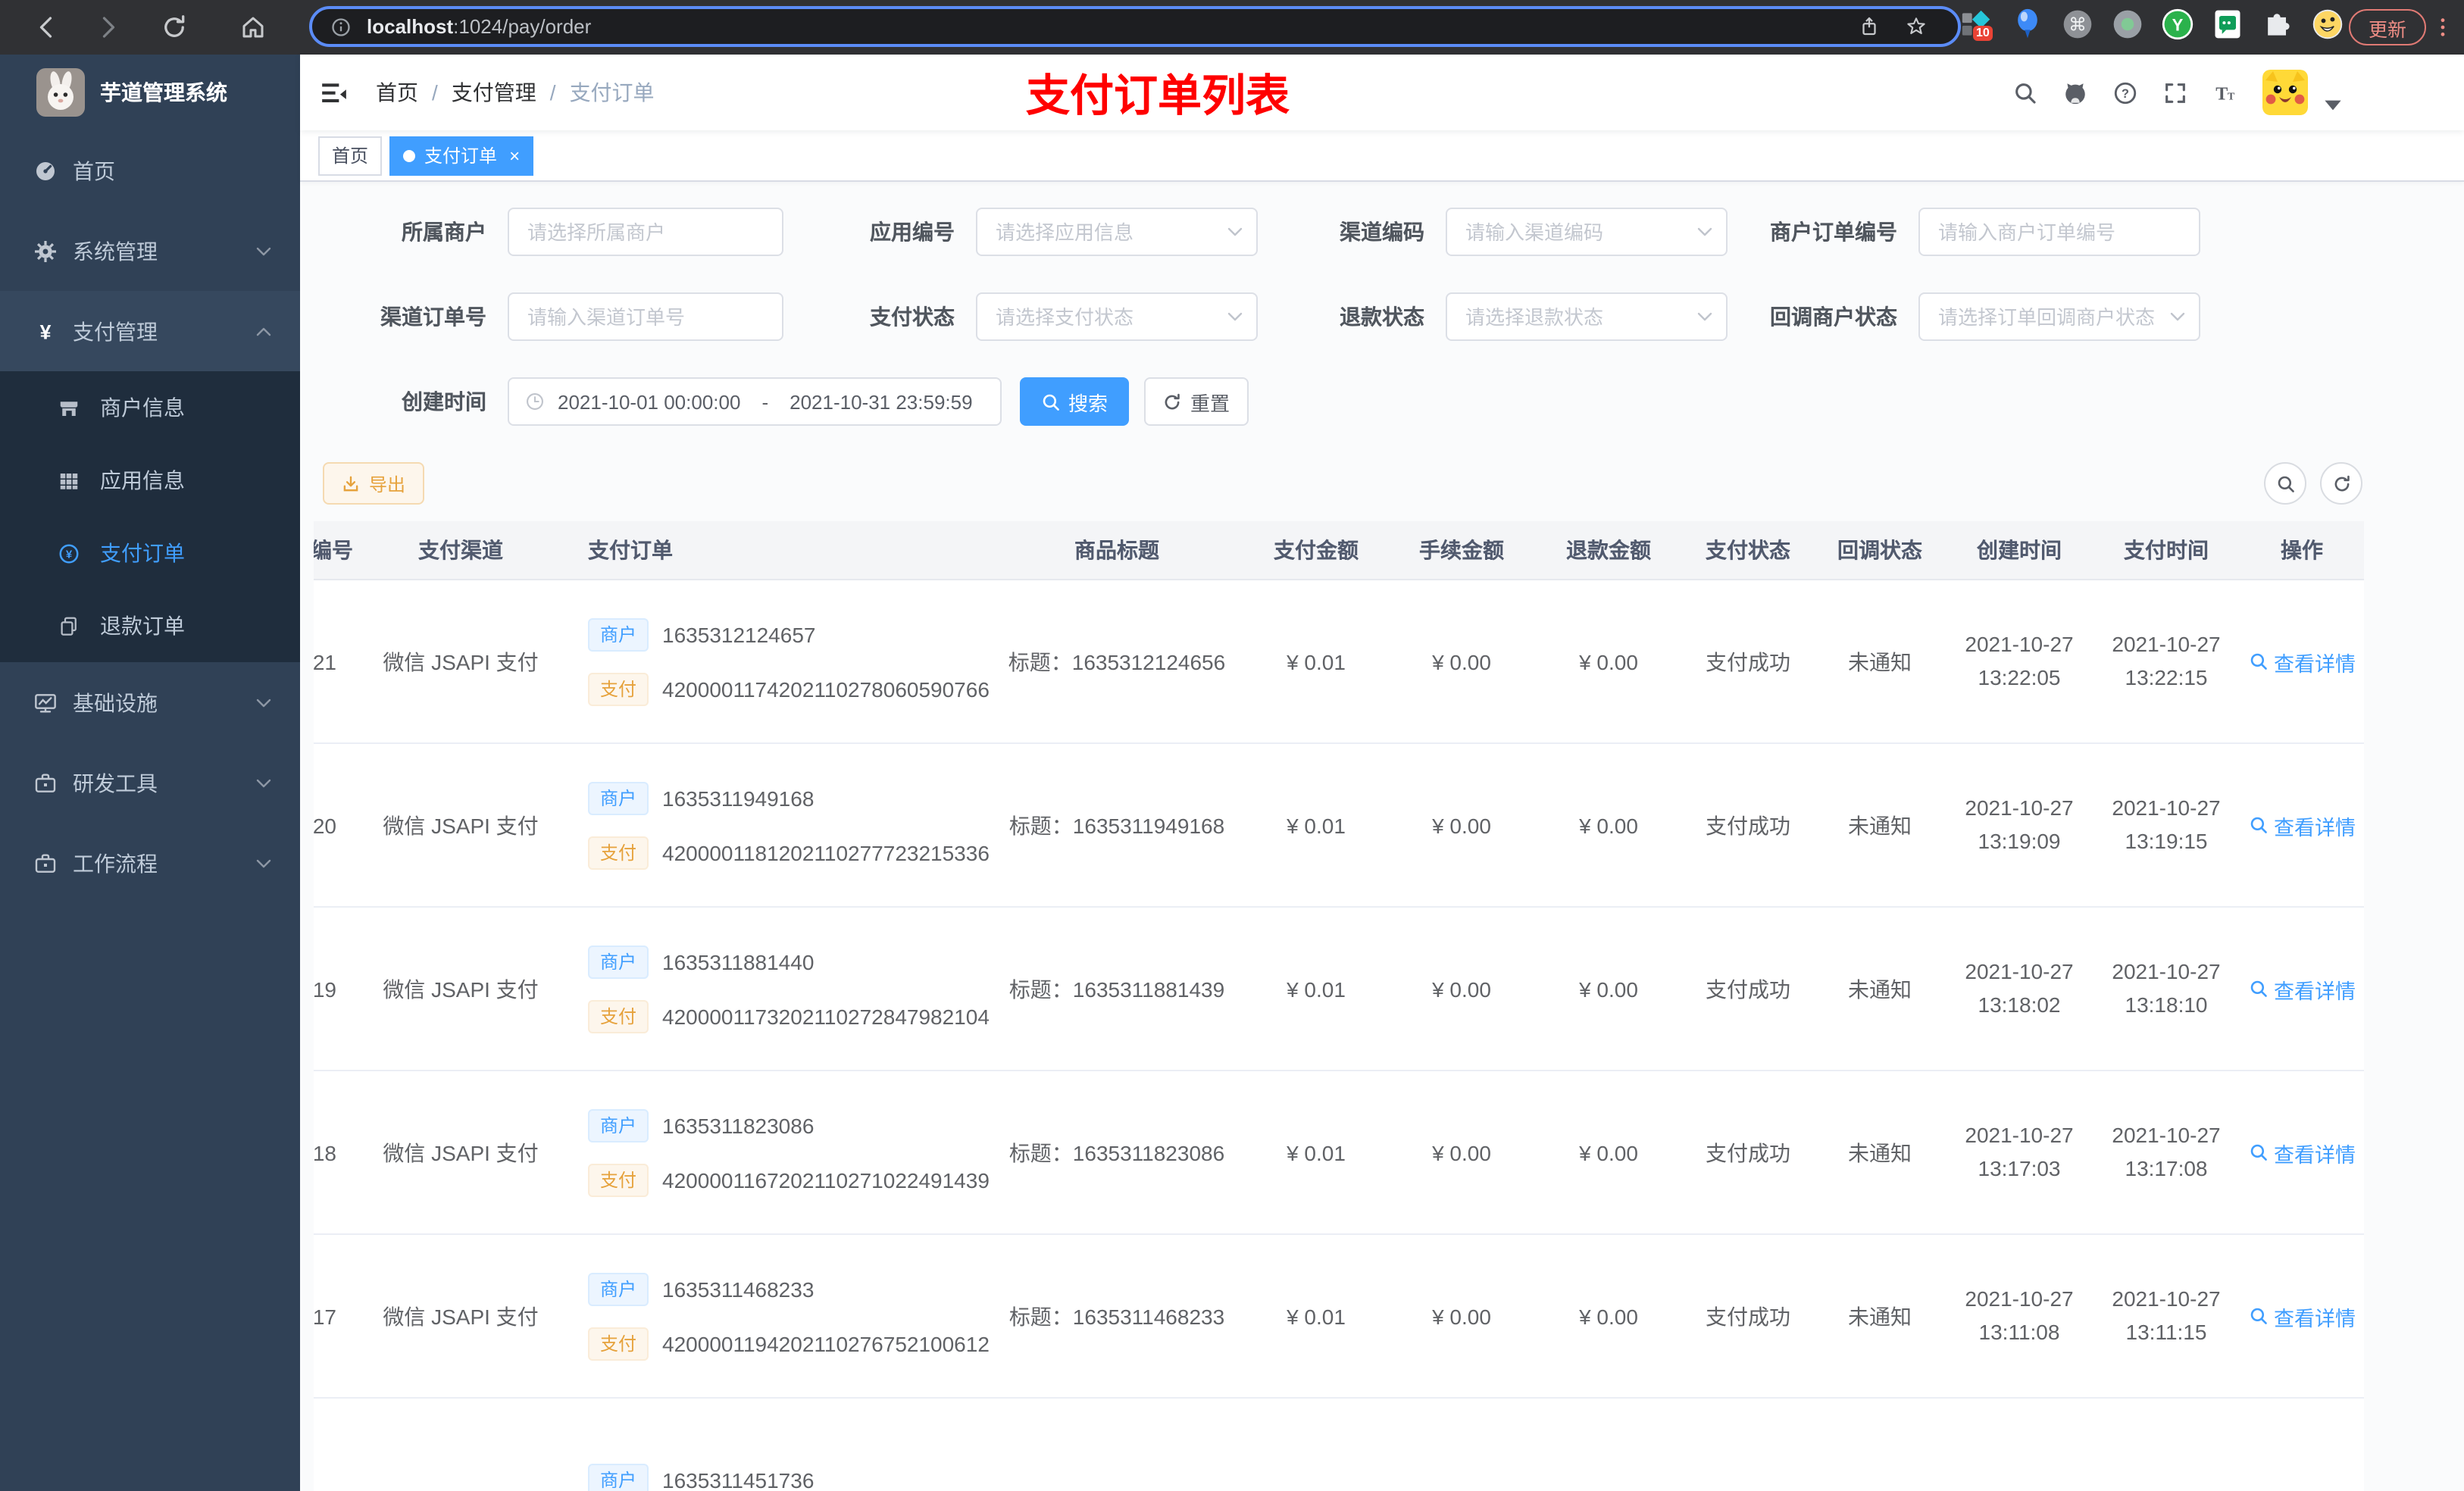 This screenshot has width=2464, height=1491. Describe the element at coordinates (1074, 401) in the screenshot. I see `search-button: 搜索` at that location.